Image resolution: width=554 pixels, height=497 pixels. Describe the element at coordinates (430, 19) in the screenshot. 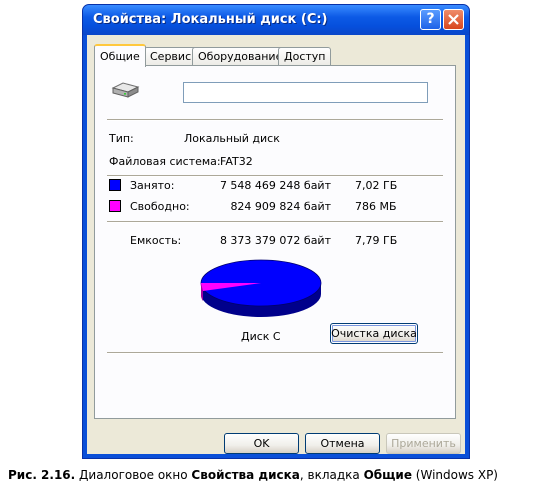

I see `help-button: ?` at that location.